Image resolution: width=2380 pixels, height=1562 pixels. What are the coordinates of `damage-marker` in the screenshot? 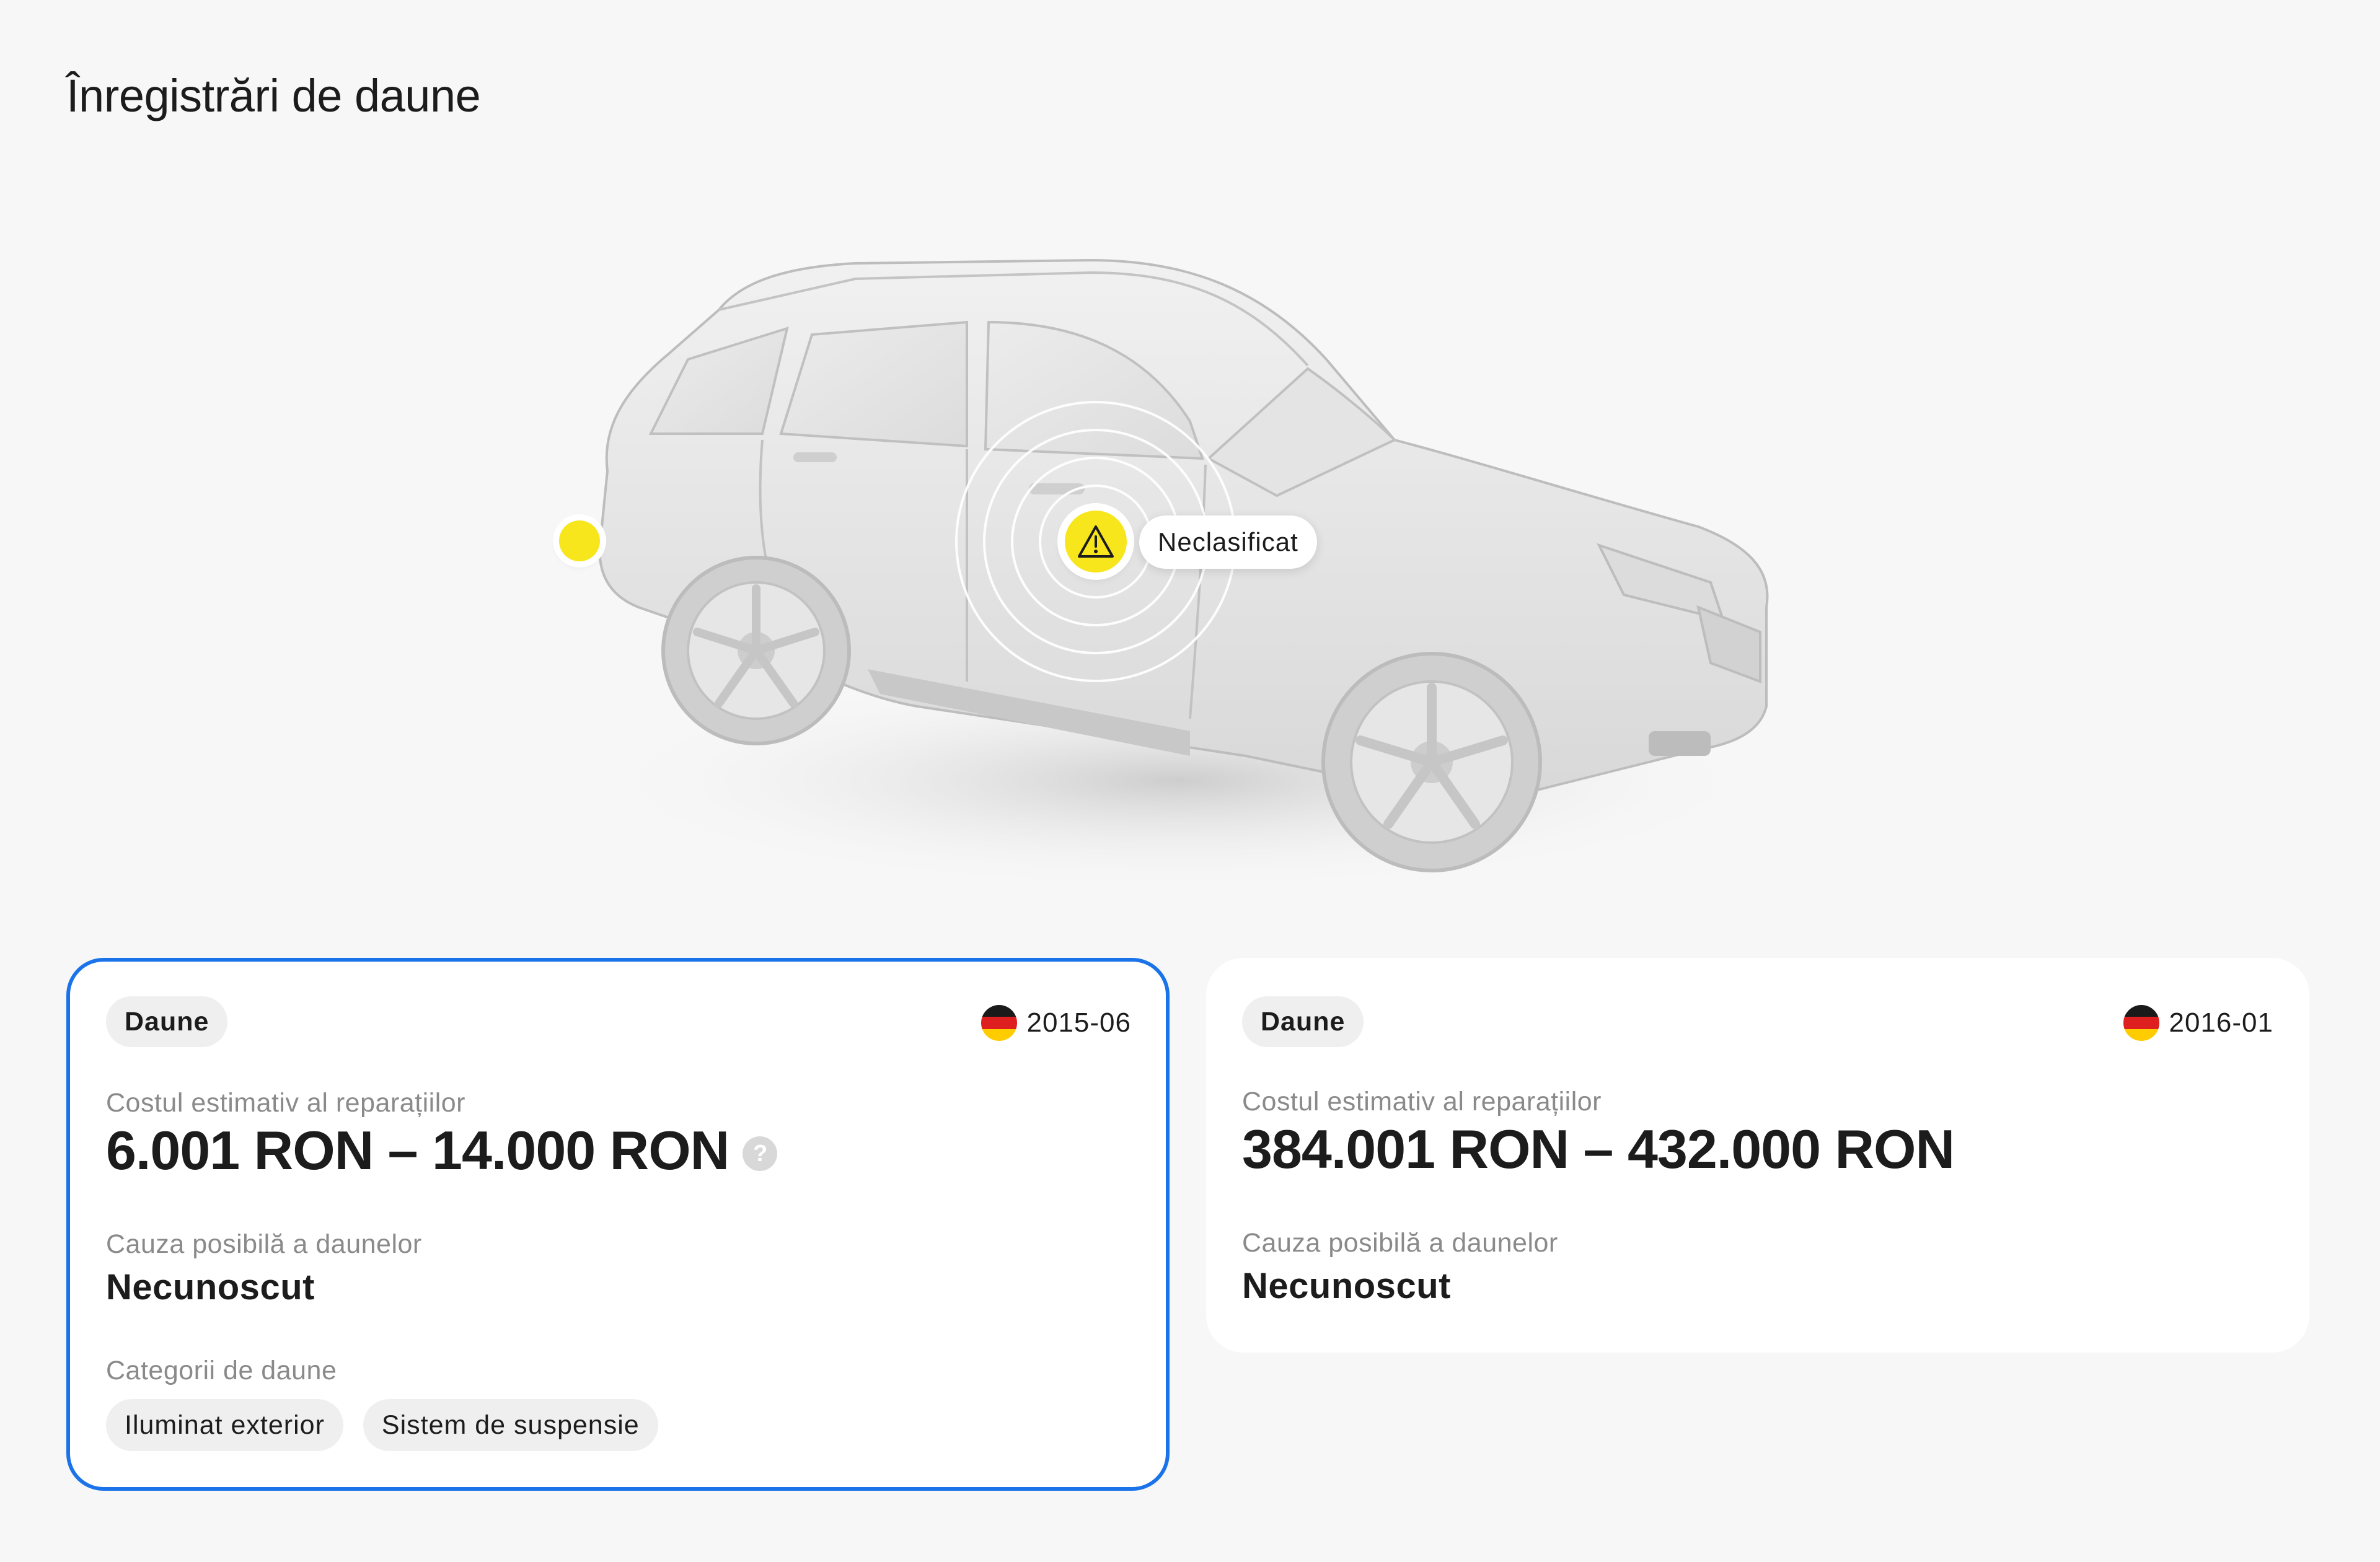 It's located at (579, 540).